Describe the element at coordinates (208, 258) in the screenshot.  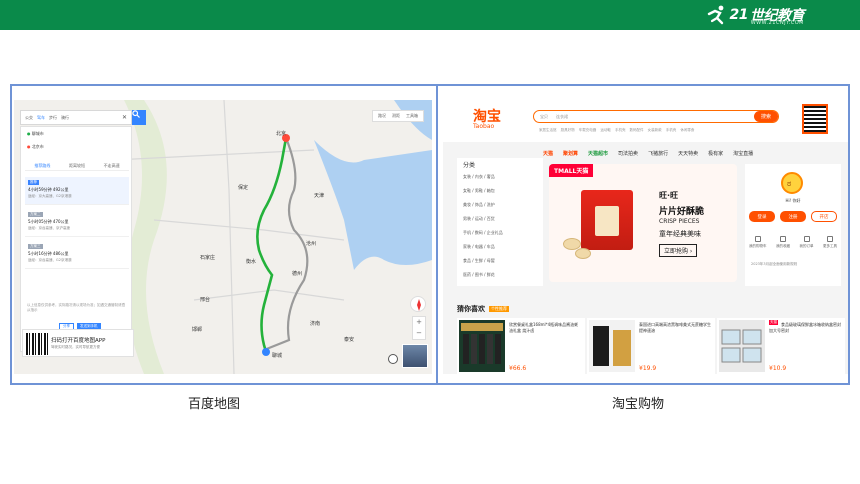
I see `city-label: 石家庄` at that location.